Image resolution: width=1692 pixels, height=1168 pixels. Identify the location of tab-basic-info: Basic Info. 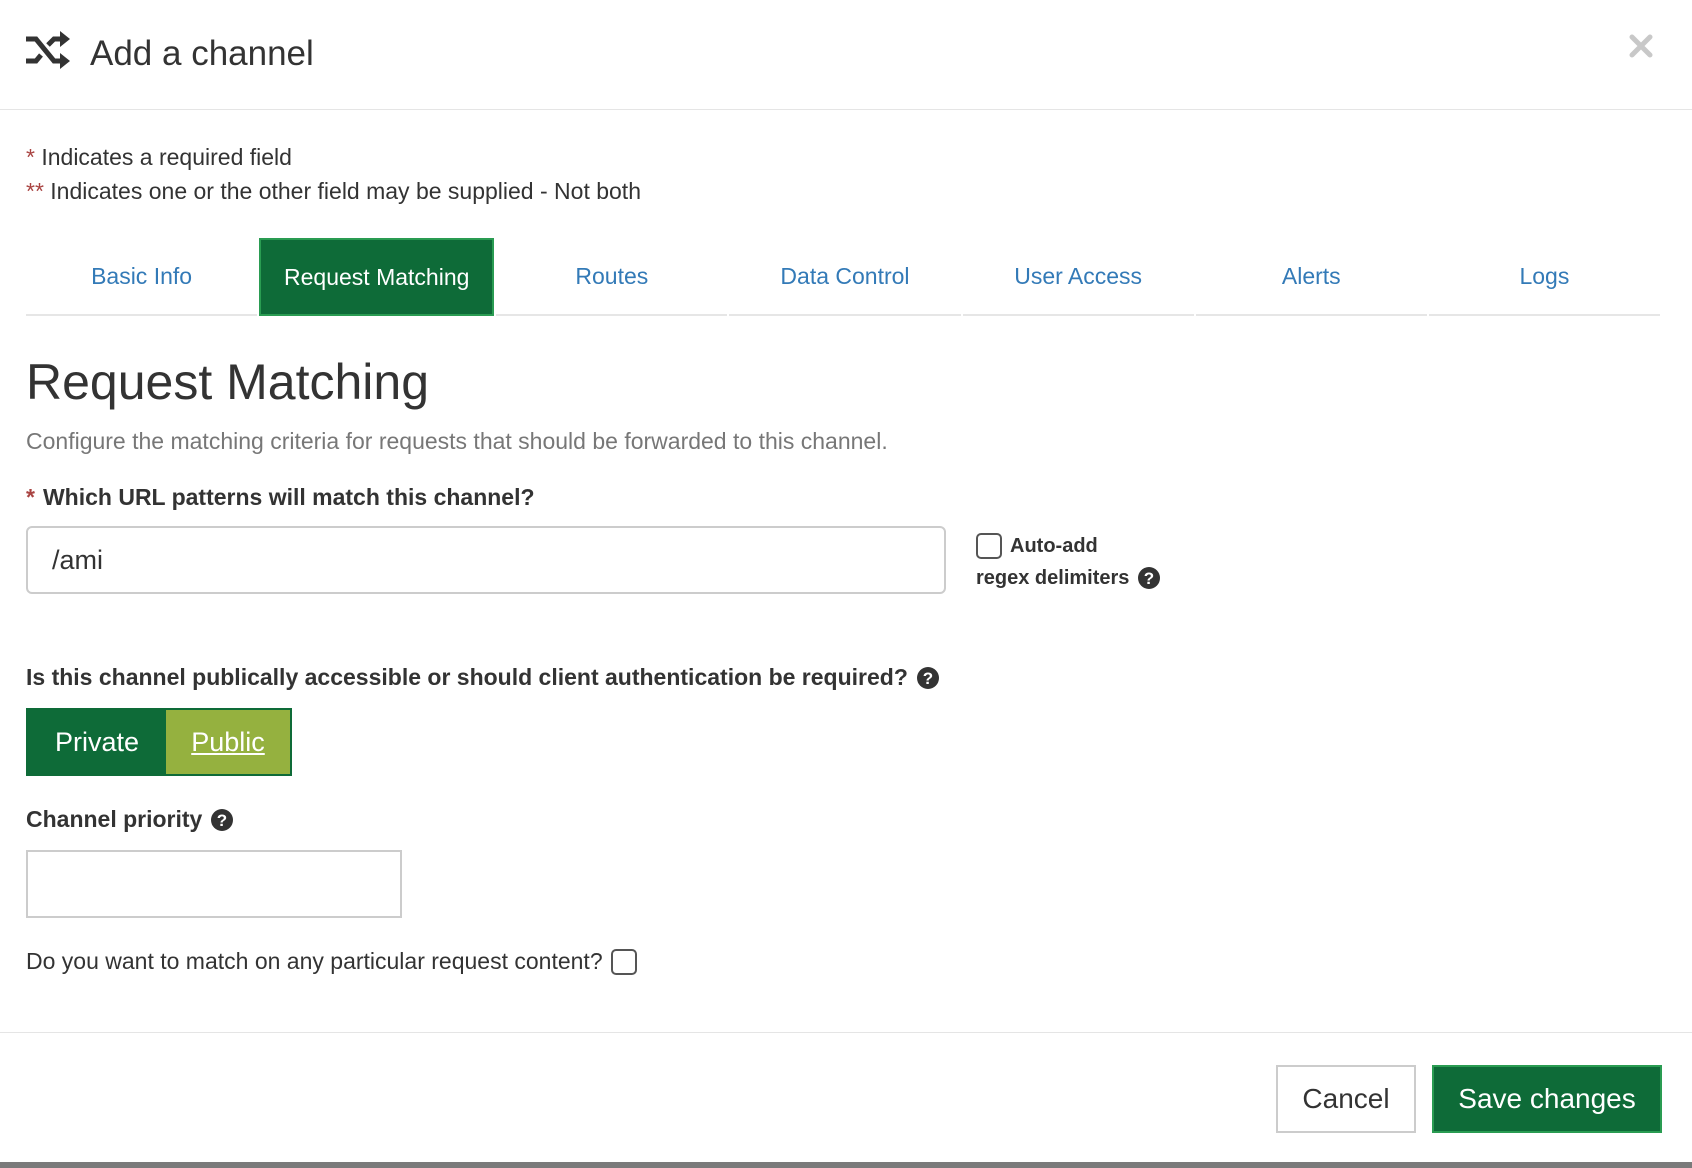
(142, 277).